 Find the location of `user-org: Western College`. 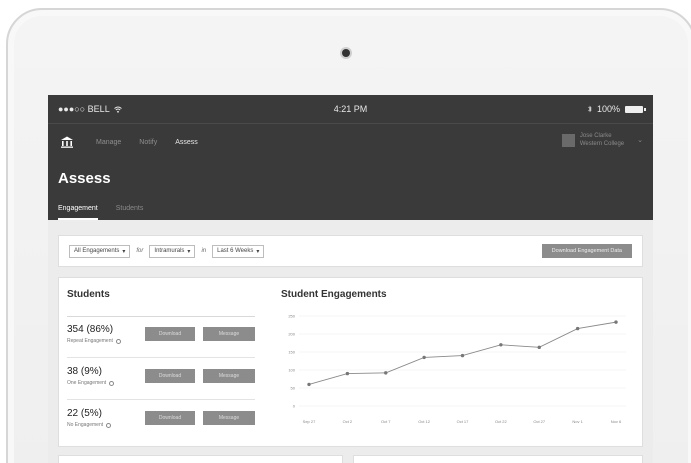

user-org: Western College is located at coordinates (602, 144).